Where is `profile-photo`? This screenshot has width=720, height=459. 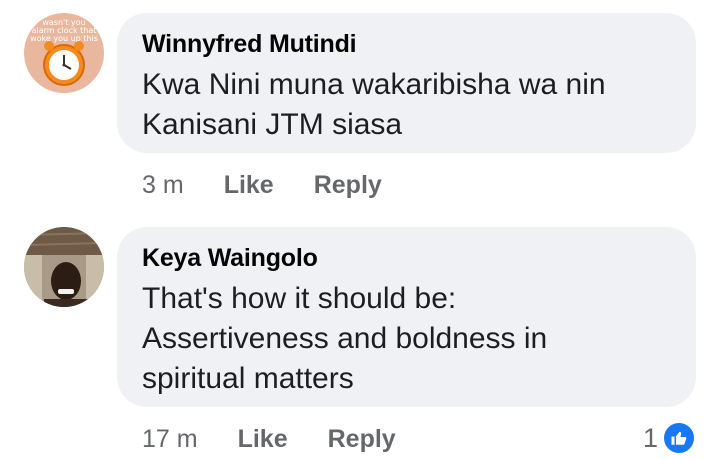
profile-photo is located at coordinates (64, 267).